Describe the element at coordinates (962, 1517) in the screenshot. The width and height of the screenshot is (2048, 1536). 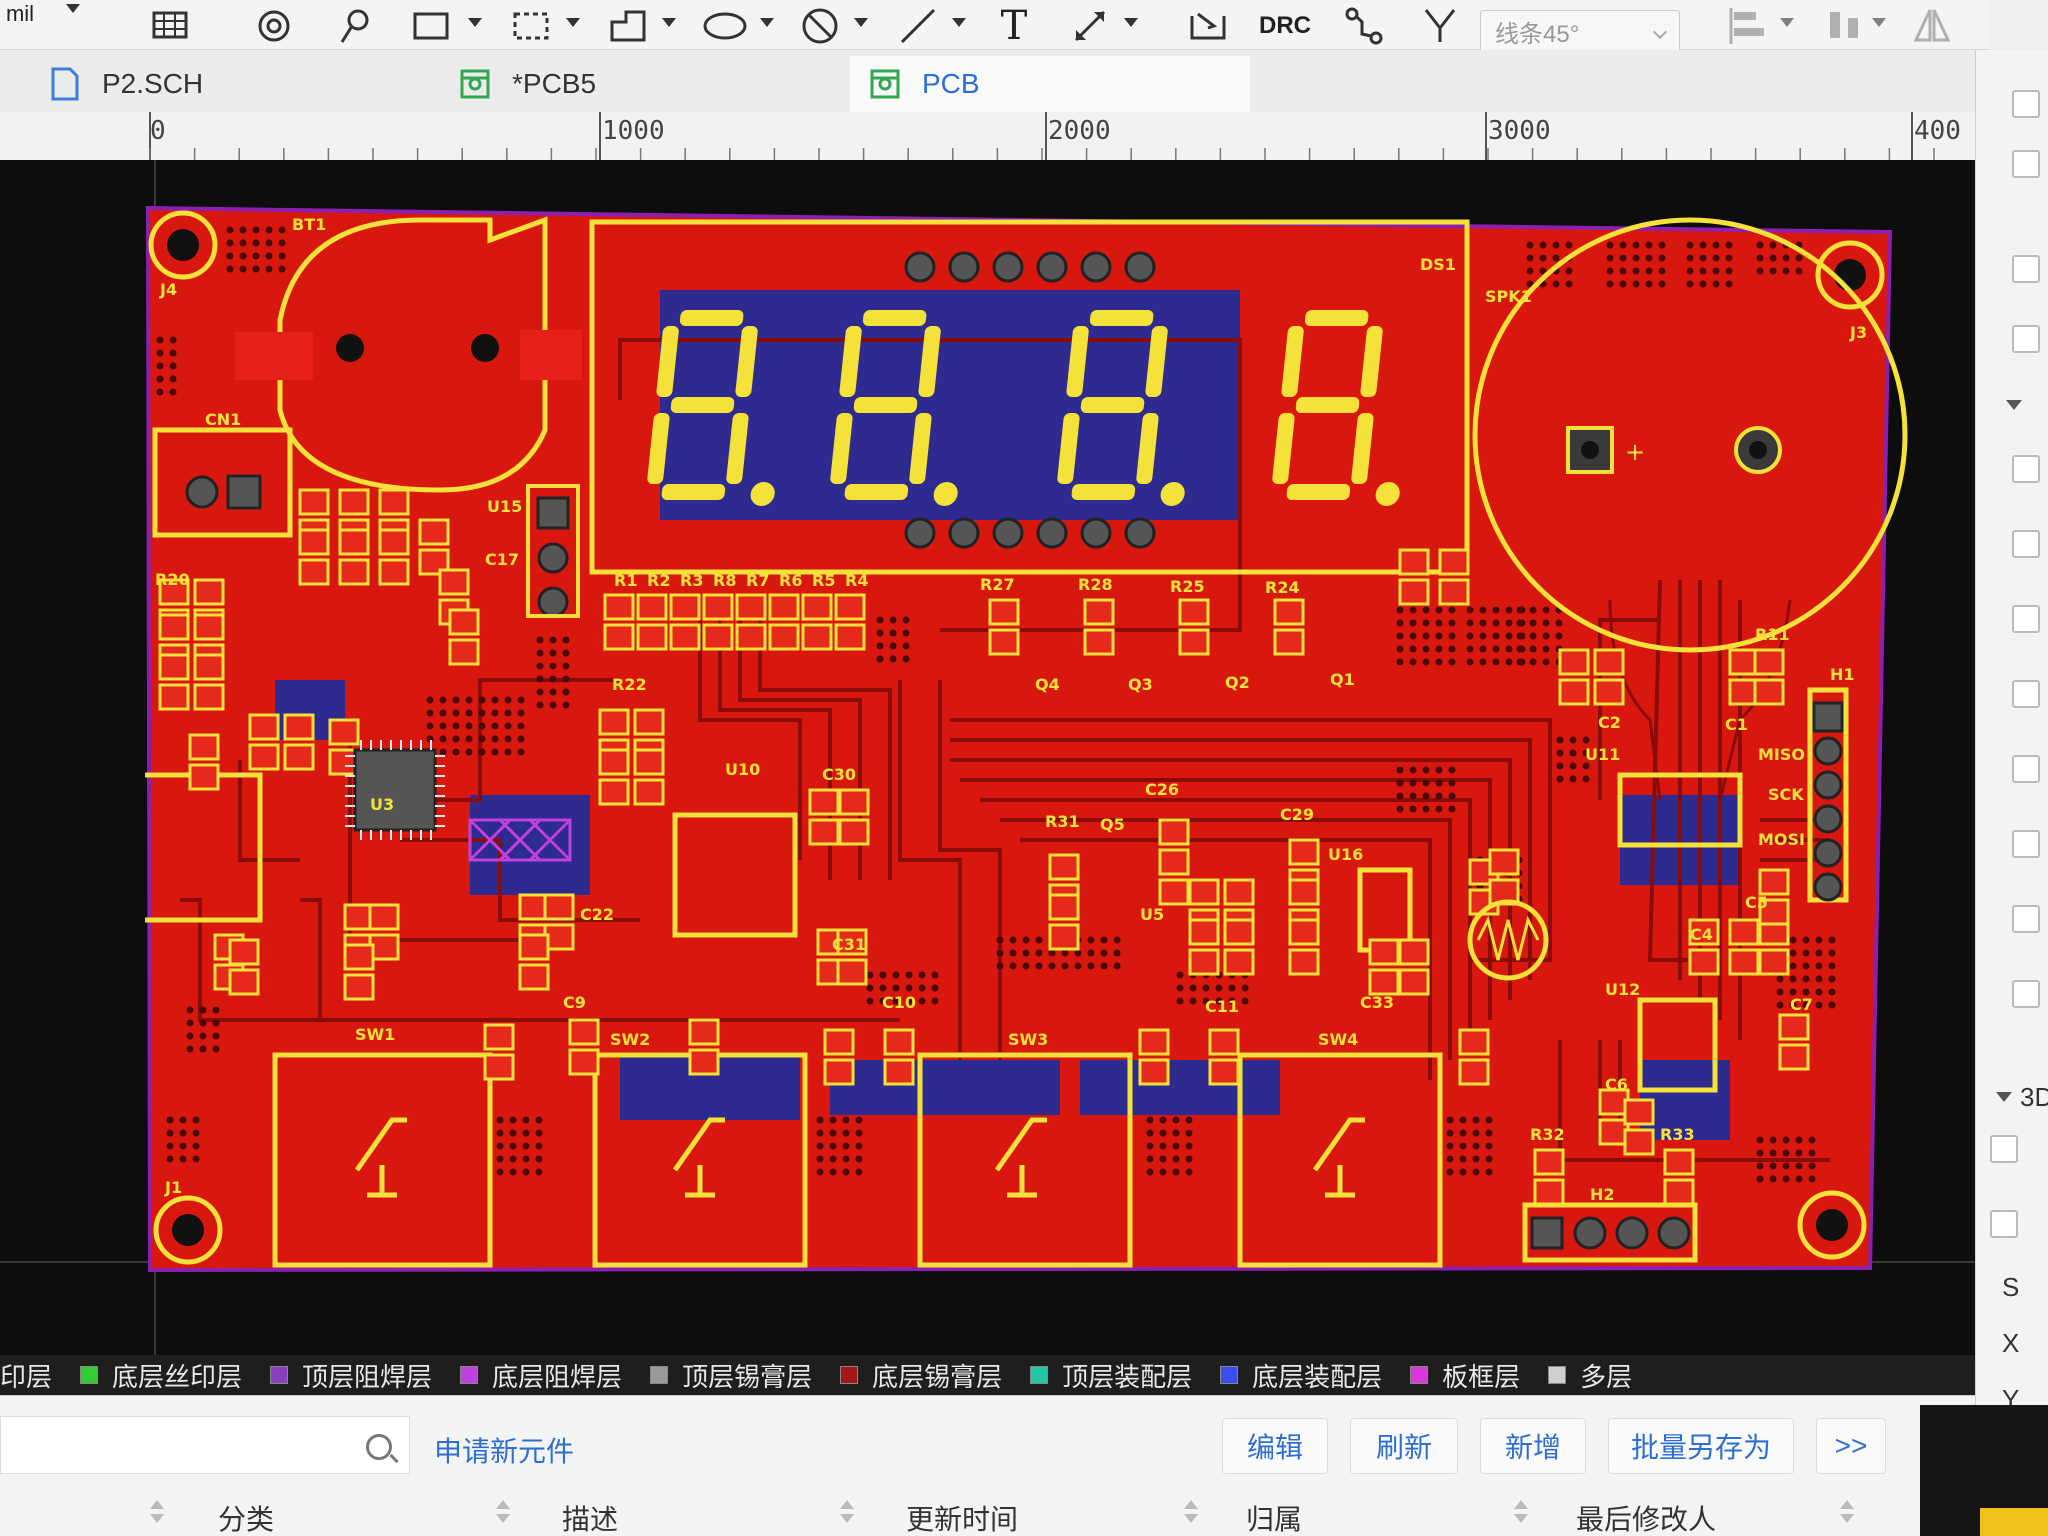
I see `column-header-updated: 更新时间` at that location.